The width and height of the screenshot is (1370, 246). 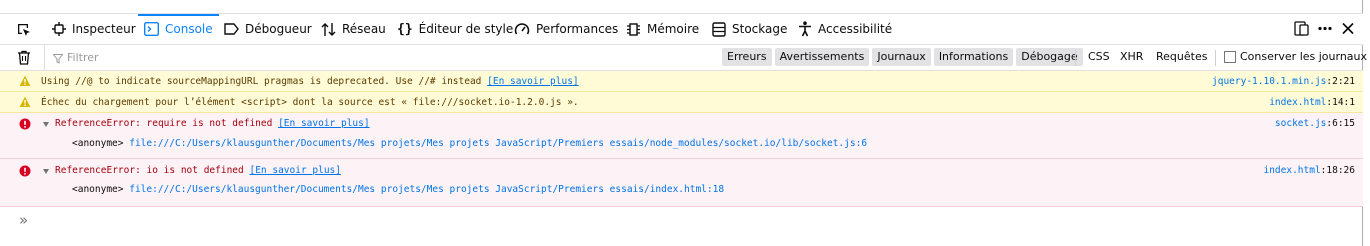 I want to click on filter-logs-button: Journaux, so click(x=901, y=57).